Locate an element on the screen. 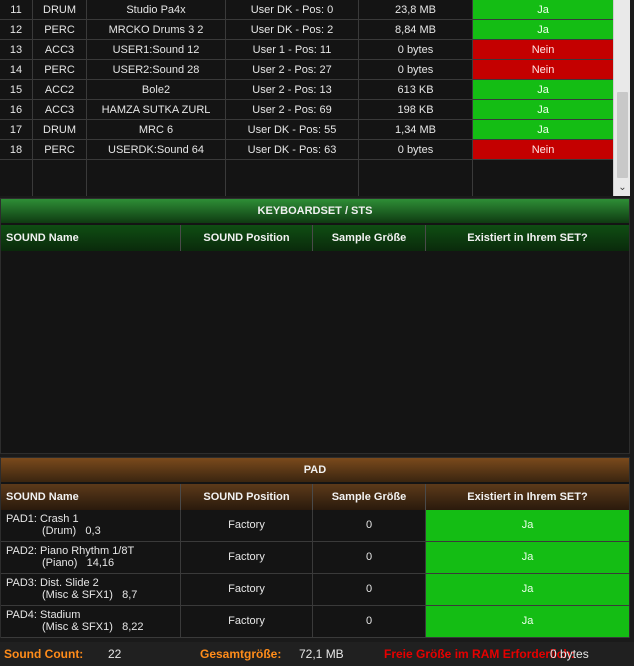  row-type: ACC2 is located at coordinates (60, 90).